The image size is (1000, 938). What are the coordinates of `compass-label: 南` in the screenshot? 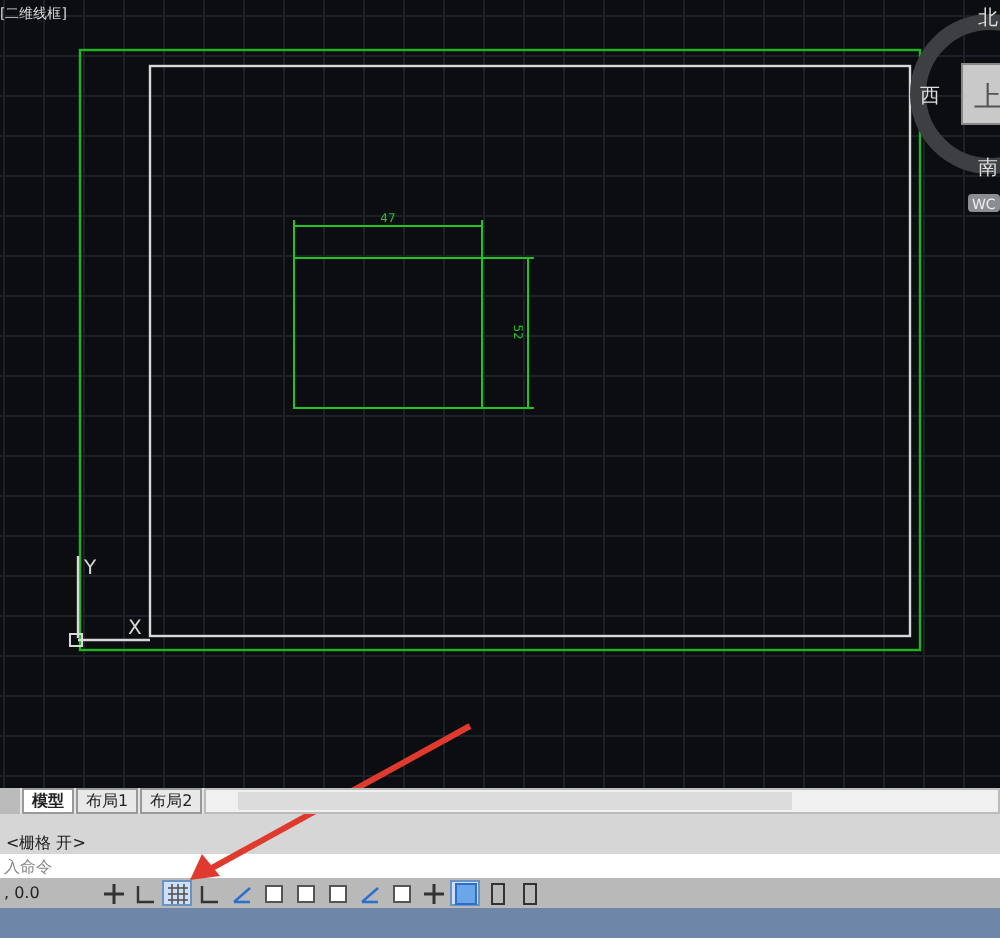 It's located at (988, 169).